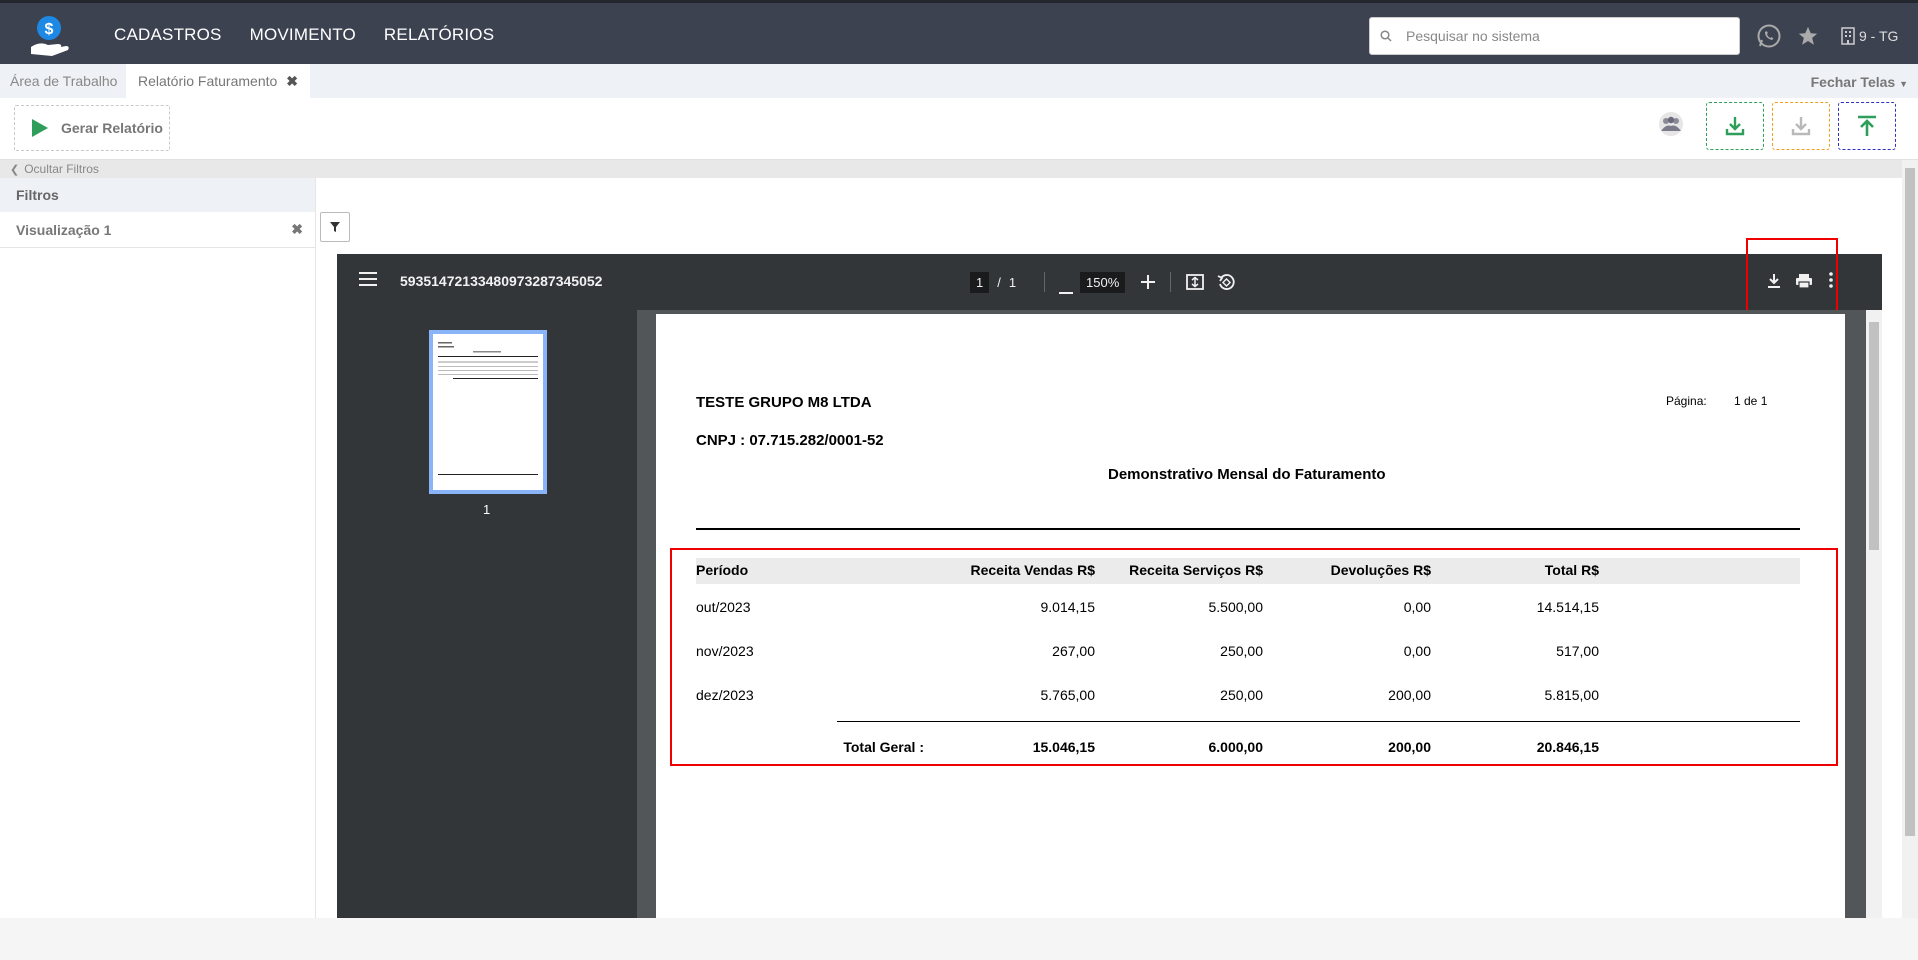  I want to click on menu-movimento: MOVIMENTO, so click(303, 35).